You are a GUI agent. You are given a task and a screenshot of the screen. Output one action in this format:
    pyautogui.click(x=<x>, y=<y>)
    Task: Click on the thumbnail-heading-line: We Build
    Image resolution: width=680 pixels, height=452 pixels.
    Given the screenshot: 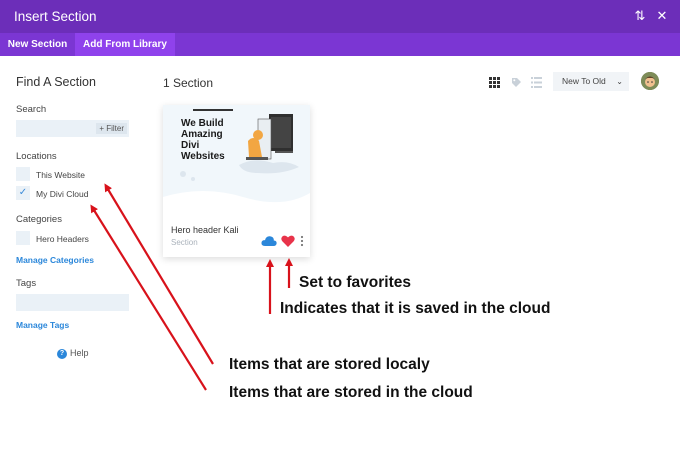 What is the action you would take?
    pyautogui.click(x=202, y=123)
    